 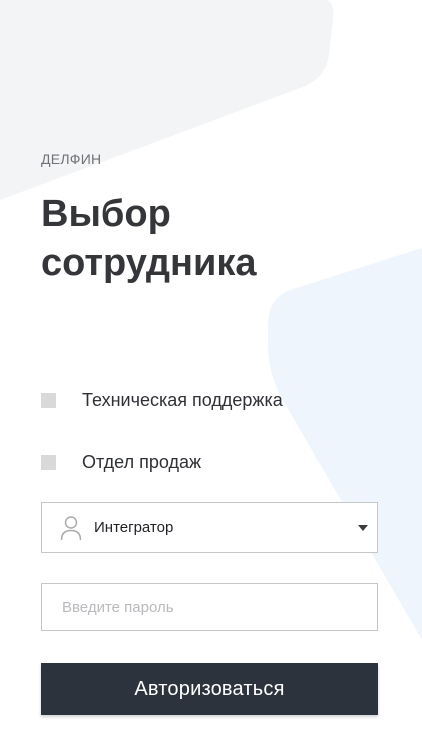 I want to click on user-icon, so click(x=71, y=528).